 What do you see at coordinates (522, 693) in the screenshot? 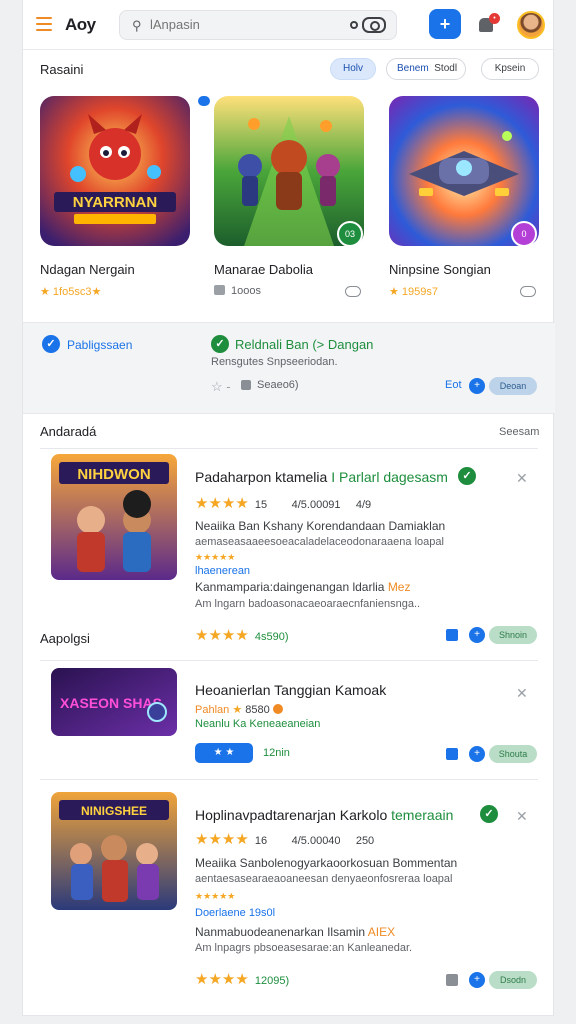
I see `item-2-close-icon: ✕` at bounding box center [522, 693].